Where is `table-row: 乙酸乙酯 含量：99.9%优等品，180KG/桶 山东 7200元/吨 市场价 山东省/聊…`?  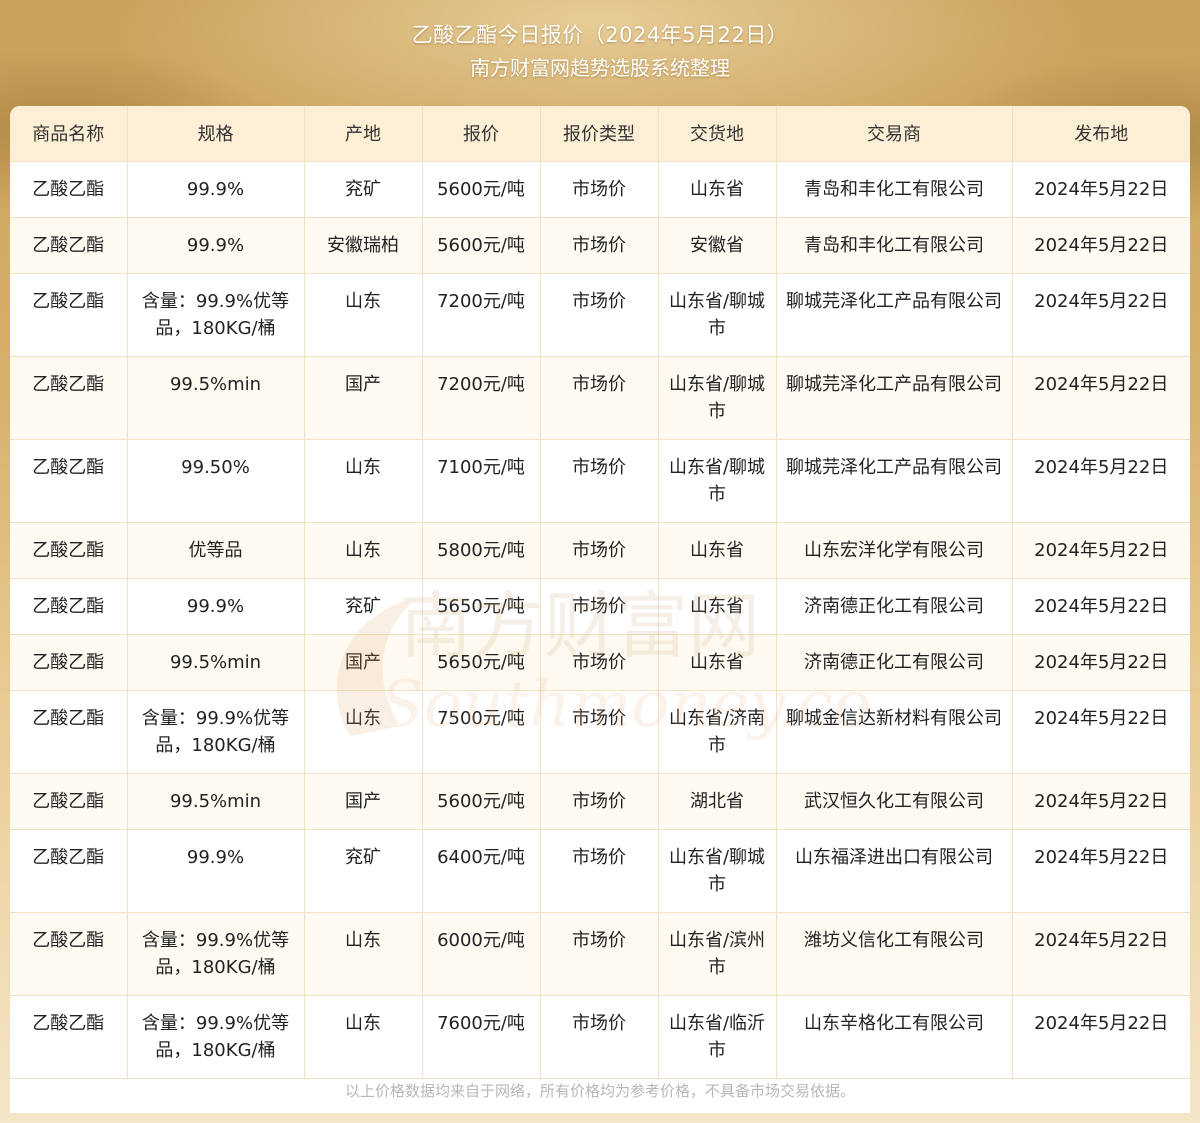
table-row: 乙酸乙酯 含量：99.9%优等品，180KG/桶 山东 7200元/吨 市场价 山东省/聊… is located at coordinates (600, 315).